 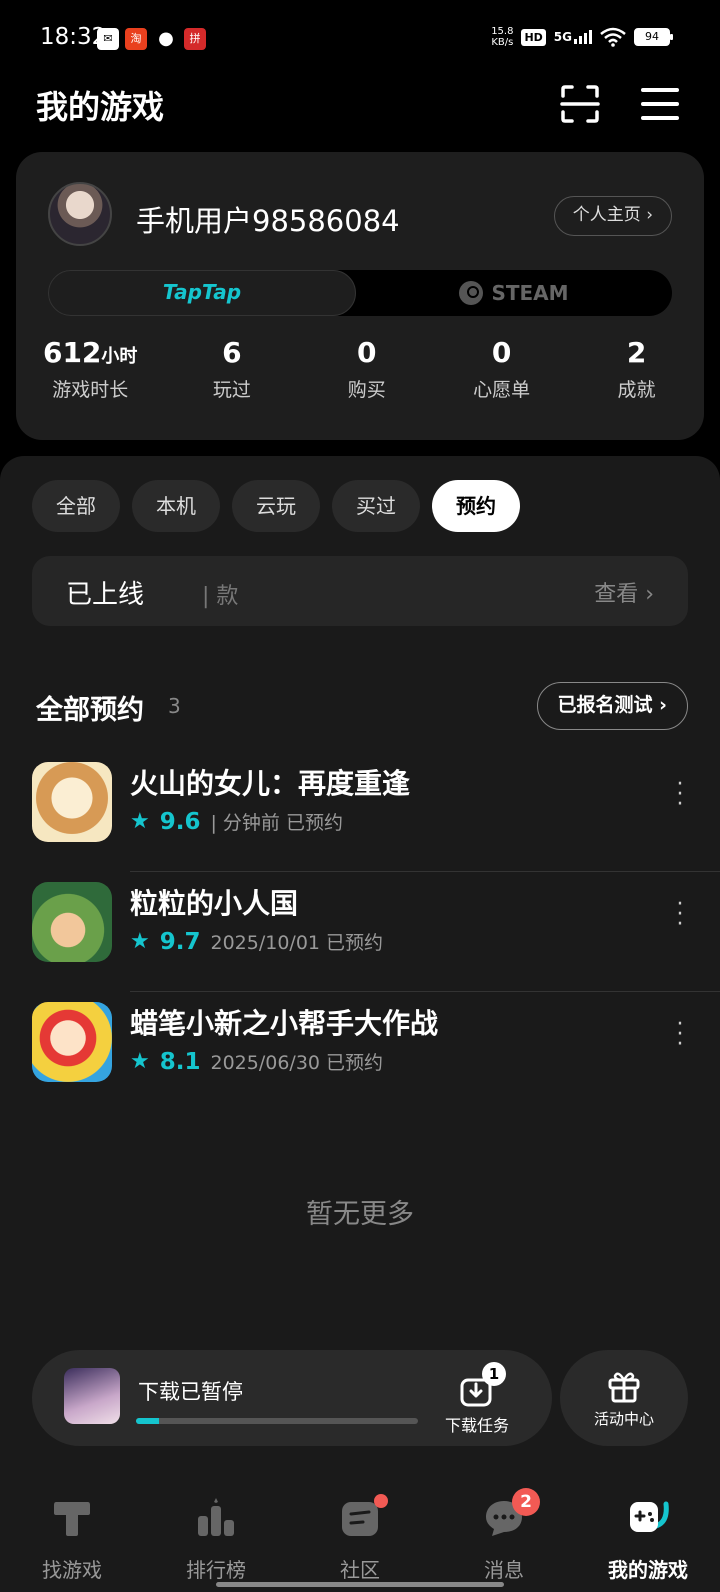 I want to click on community-unread-dot, so click(x=381, y=1501).